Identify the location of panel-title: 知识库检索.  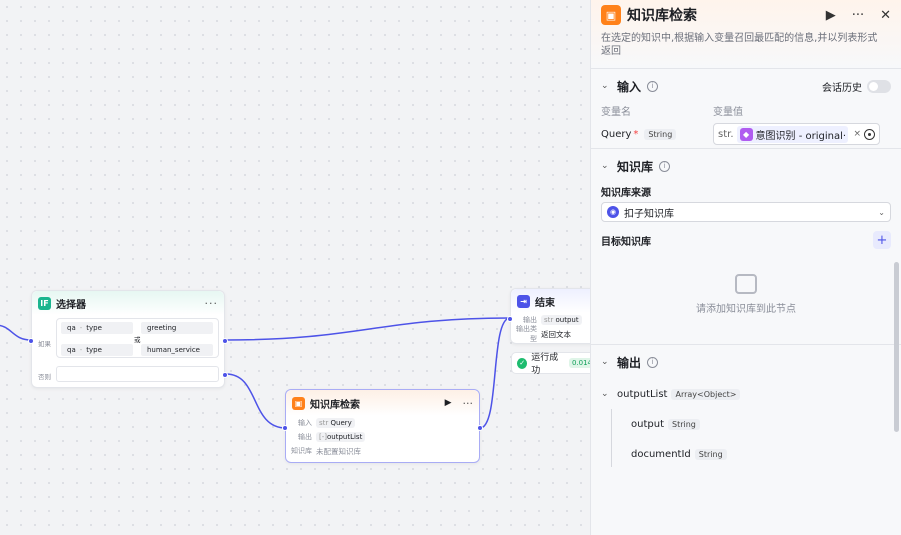
(662, 16).